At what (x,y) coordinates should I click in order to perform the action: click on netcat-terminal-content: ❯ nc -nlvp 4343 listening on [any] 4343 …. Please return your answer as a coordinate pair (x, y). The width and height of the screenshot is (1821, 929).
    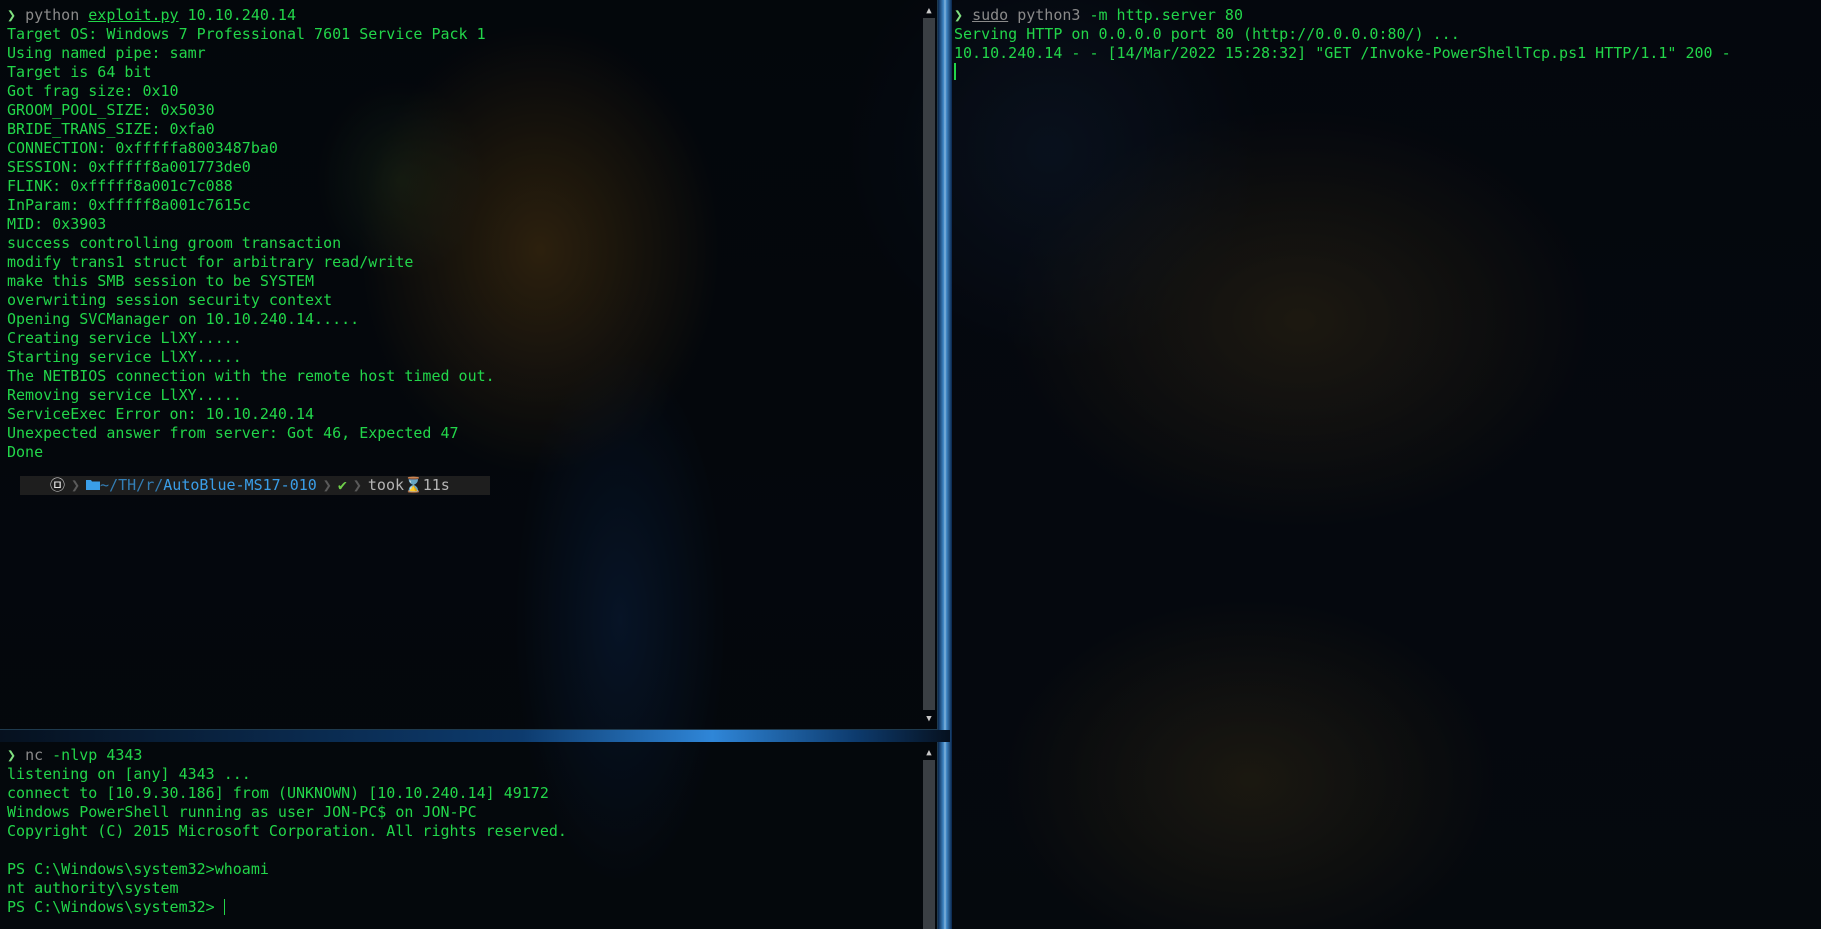
    Looking at the image, I should click on (463, 831).